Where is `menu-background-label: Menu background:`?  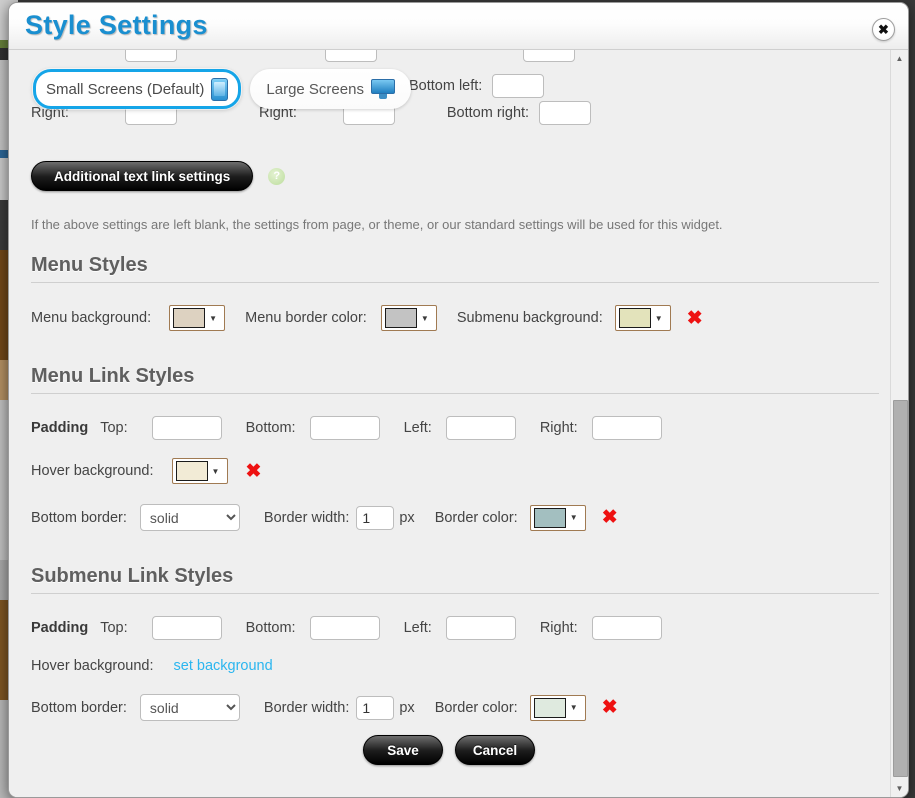
menu-background-label: Menu background: is located at coordinates (91, 318).